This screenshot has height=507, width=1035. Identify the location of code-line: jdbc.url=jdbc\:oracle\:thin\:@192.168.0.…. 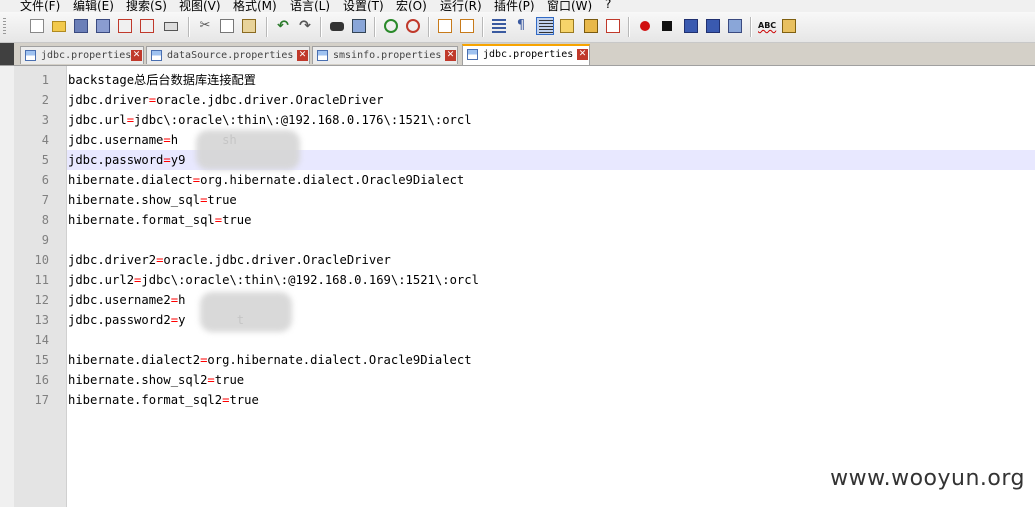
(270, 120).